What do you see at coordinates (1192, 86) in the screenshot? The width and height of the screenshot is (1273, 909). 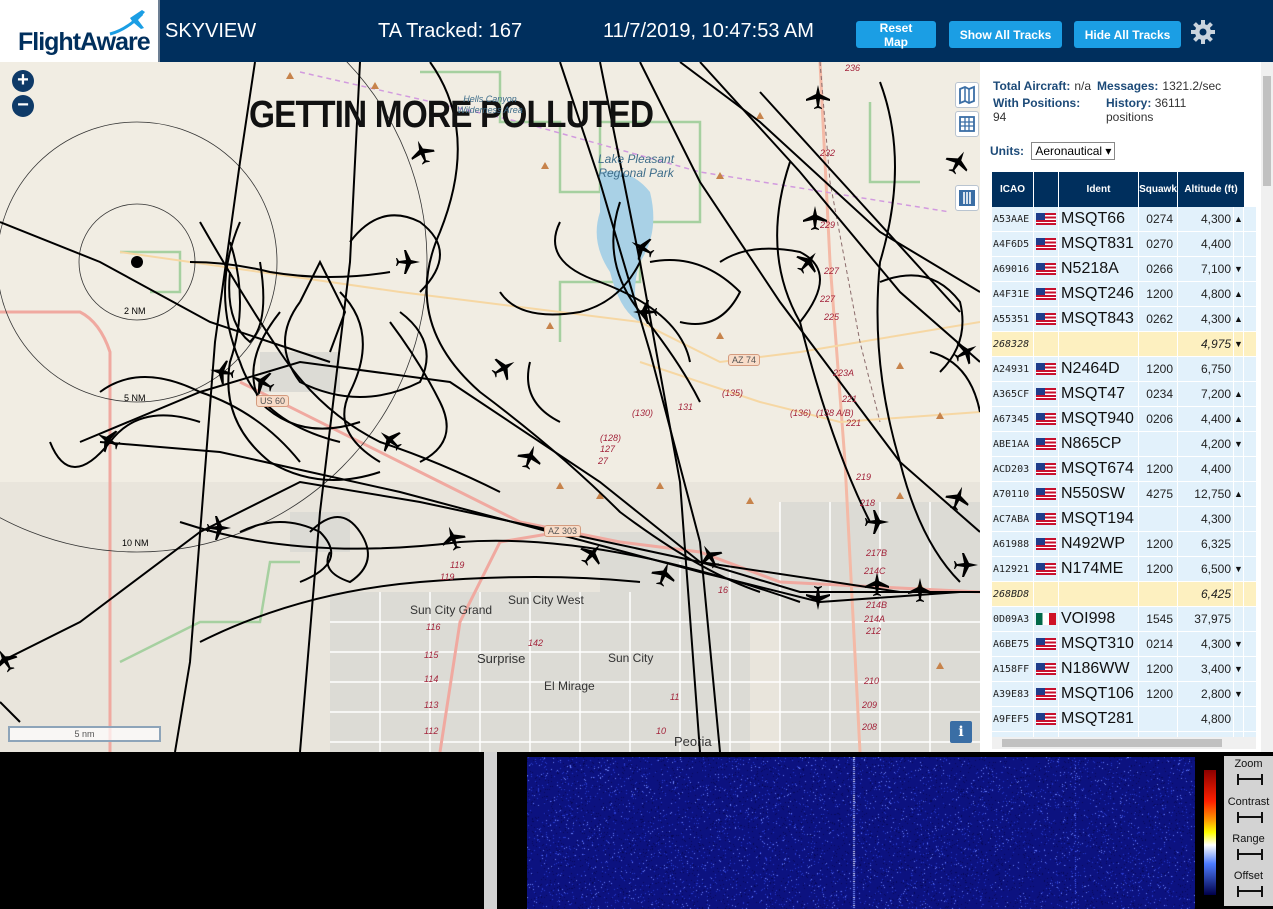 I see `messages-value: 1321.2/sec` at bounding box center [1192, 86].